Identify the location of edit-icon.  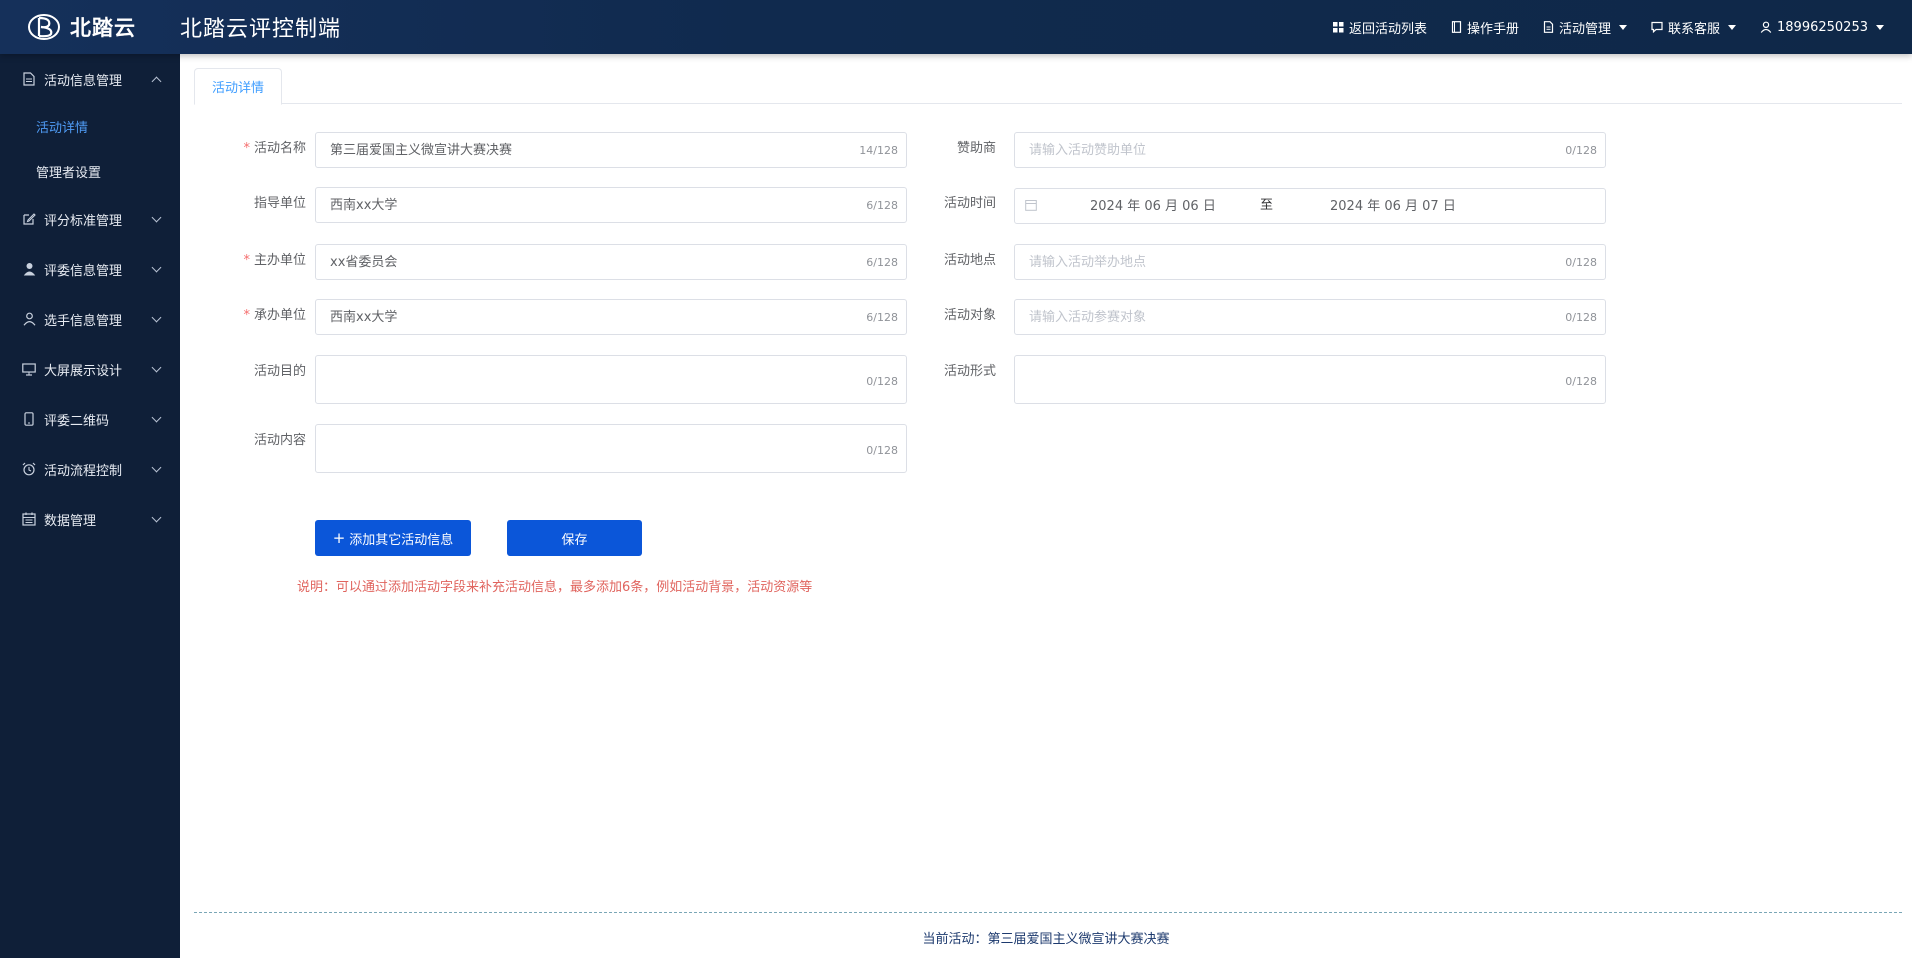
(29, 219).